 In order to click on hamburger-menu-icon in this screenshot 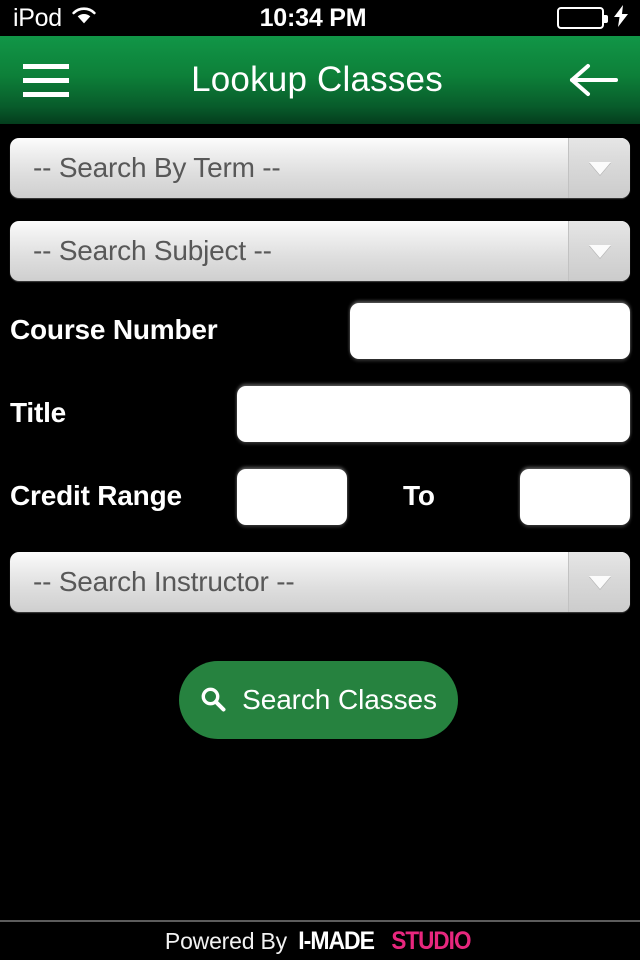, I will do `click(46, 80)`.